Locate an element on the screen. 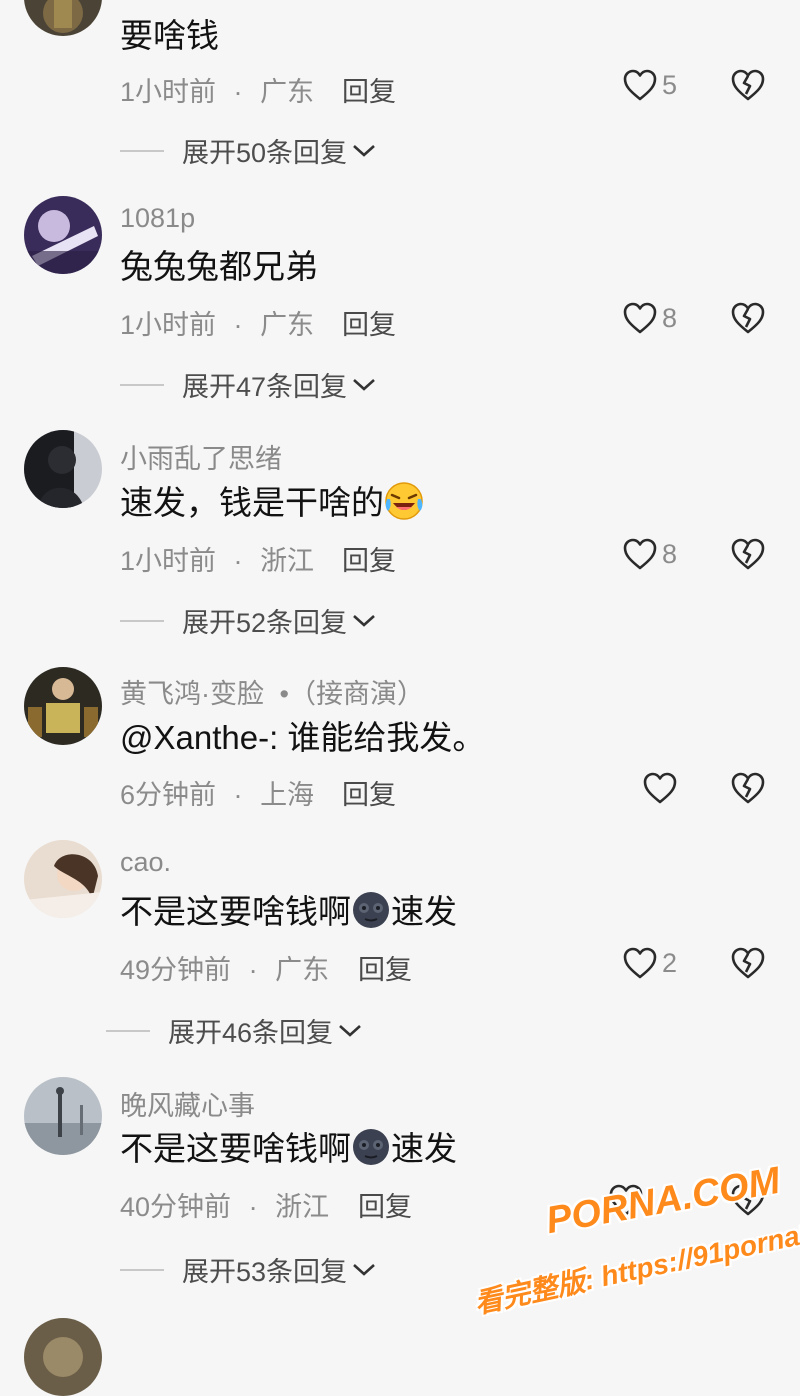 The image size is (800, 1396). comment-meta: 49分钟前 · 广东 is located at coordinates (225, 970).